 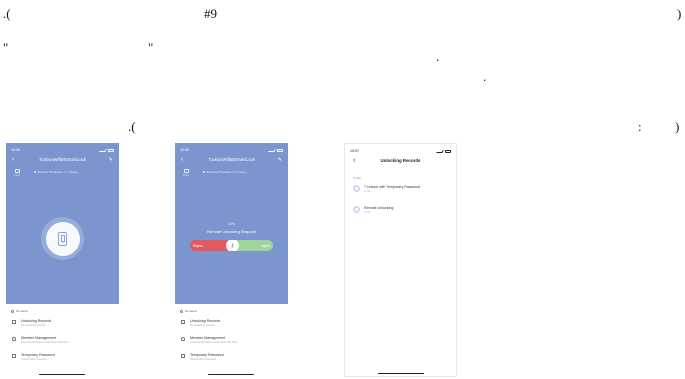 I want to click on unlock-button, so click(x=62, y=238).